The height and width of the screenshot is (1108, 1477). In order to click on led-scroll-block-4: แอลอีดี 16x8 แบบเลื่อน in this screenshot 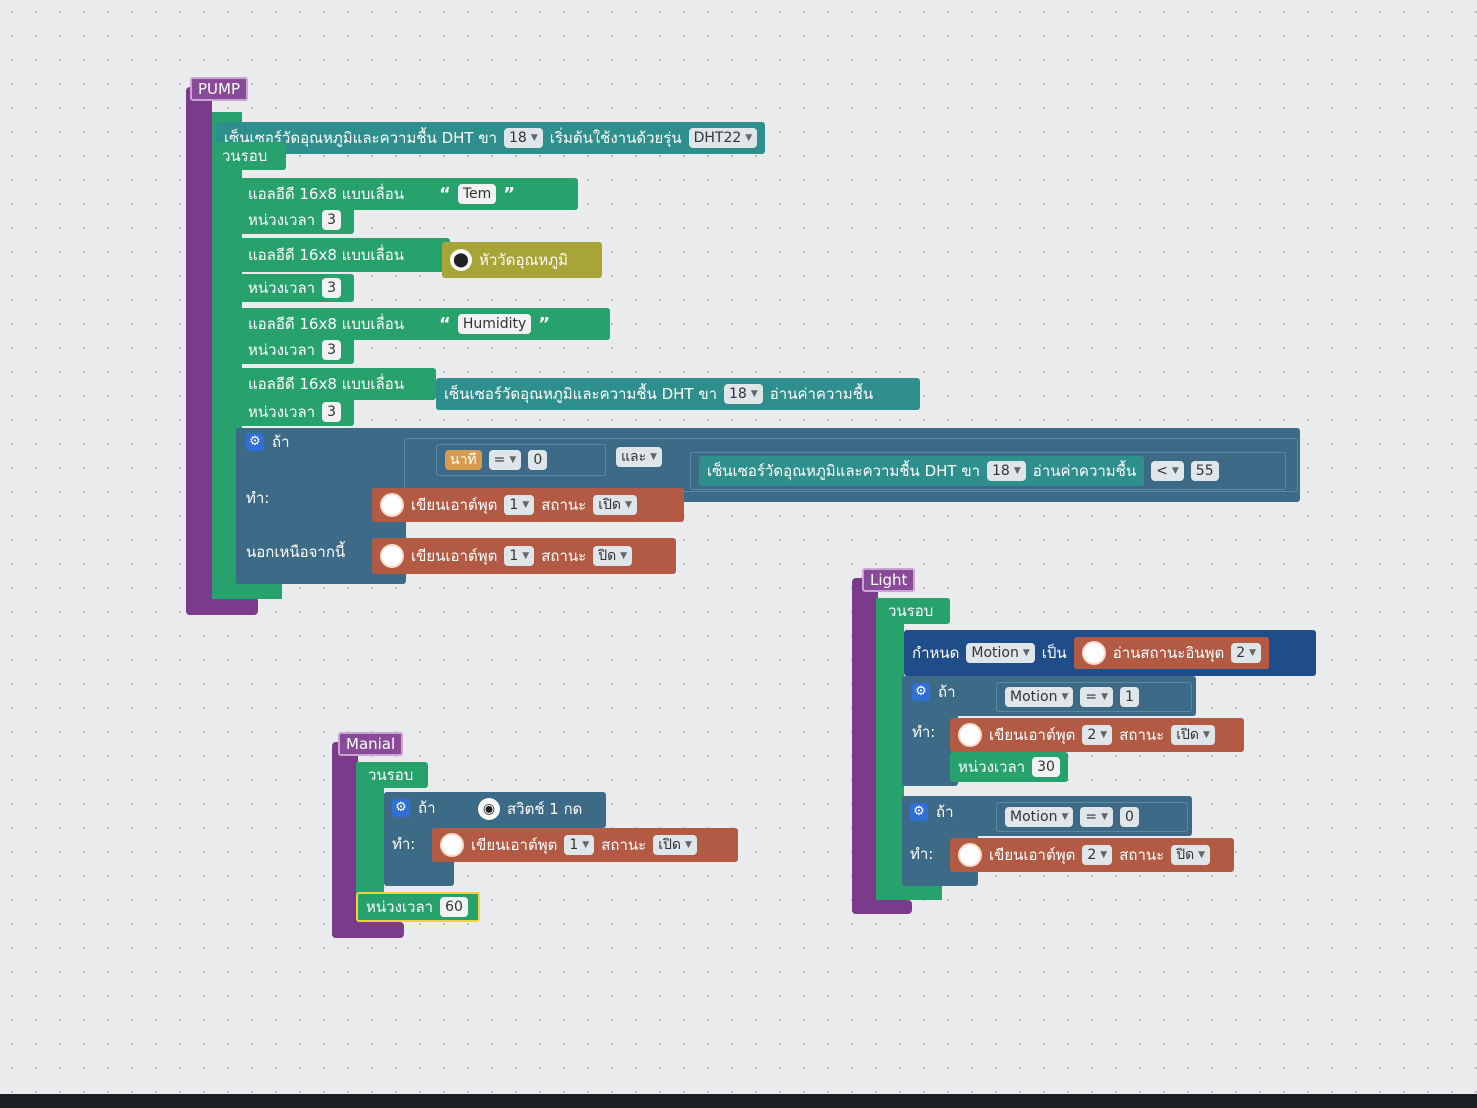, I will do `click(338, 384)`.